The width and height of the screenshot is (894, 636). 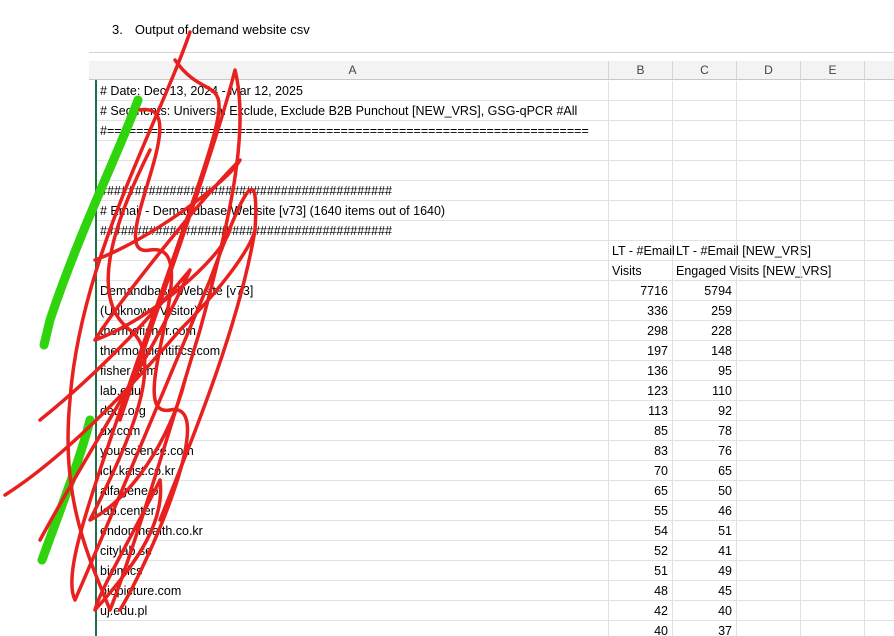 What do you see at coordinates (641, 351) in the screenshot?
I see `cell-visits: 197` at bounding box center [641, 351].